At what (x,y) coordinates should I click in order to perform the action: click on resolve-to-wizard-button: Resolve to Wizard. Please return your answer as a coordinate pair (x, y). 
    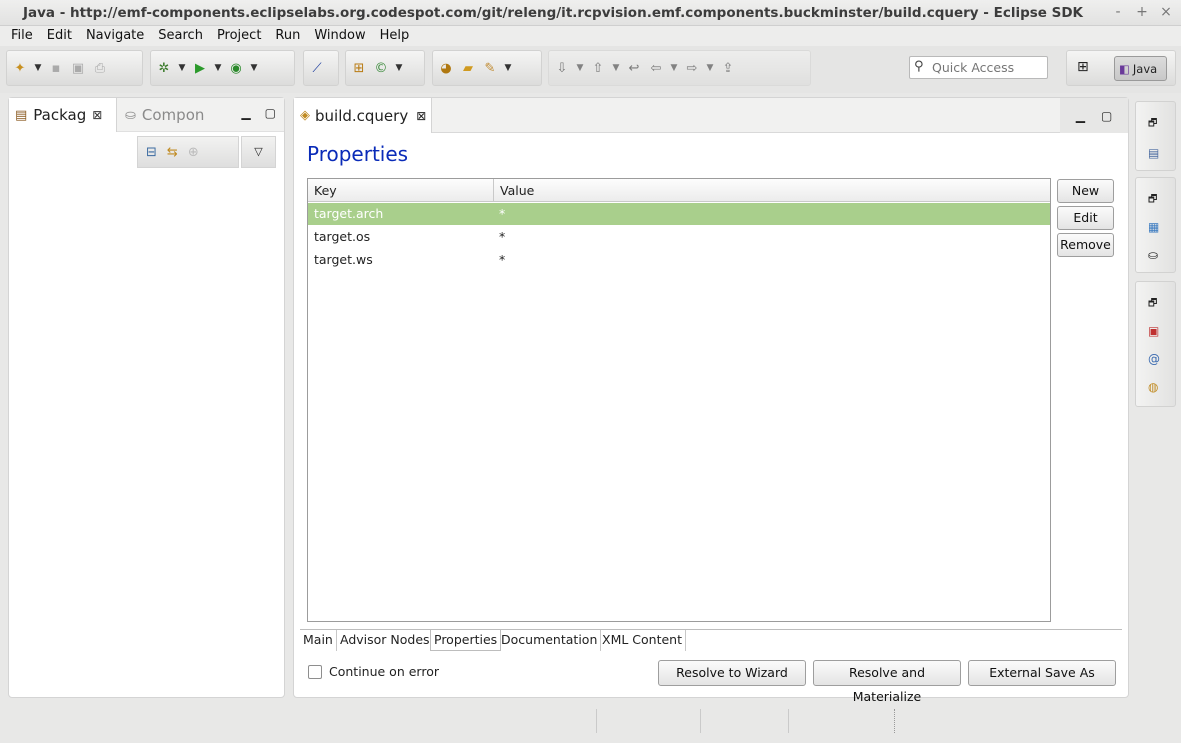
    Looking at the image, I should click on (732, 673).